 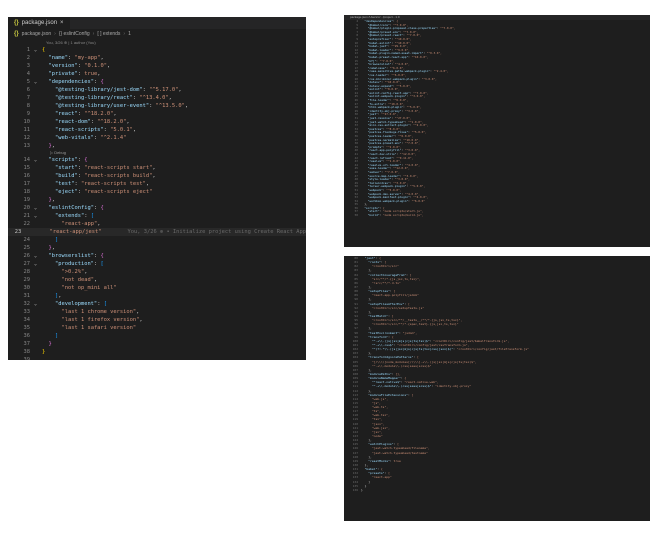 I want to click on tab-package-json: {} package.json ×, so click(x=39, y=23).